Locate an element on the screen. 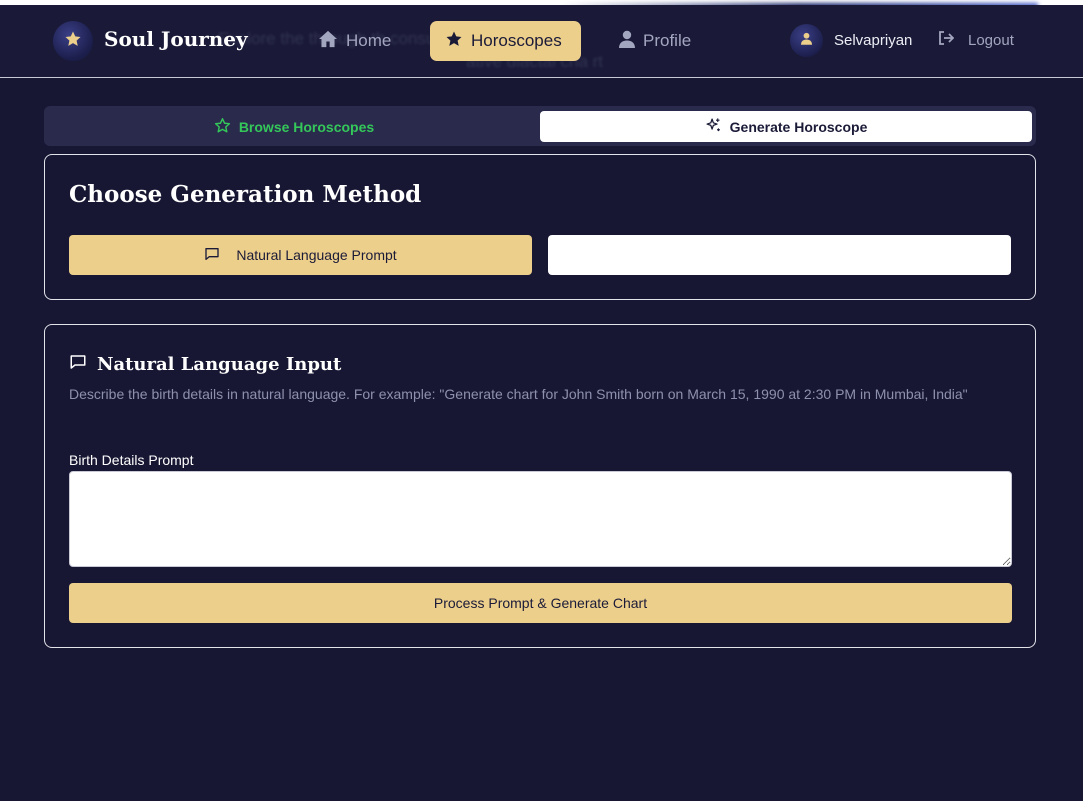 The image size is (1083, 801). horoscope-tabs: Browse Horoscopes Generate Horoscope is located at coordinates (540, 126).